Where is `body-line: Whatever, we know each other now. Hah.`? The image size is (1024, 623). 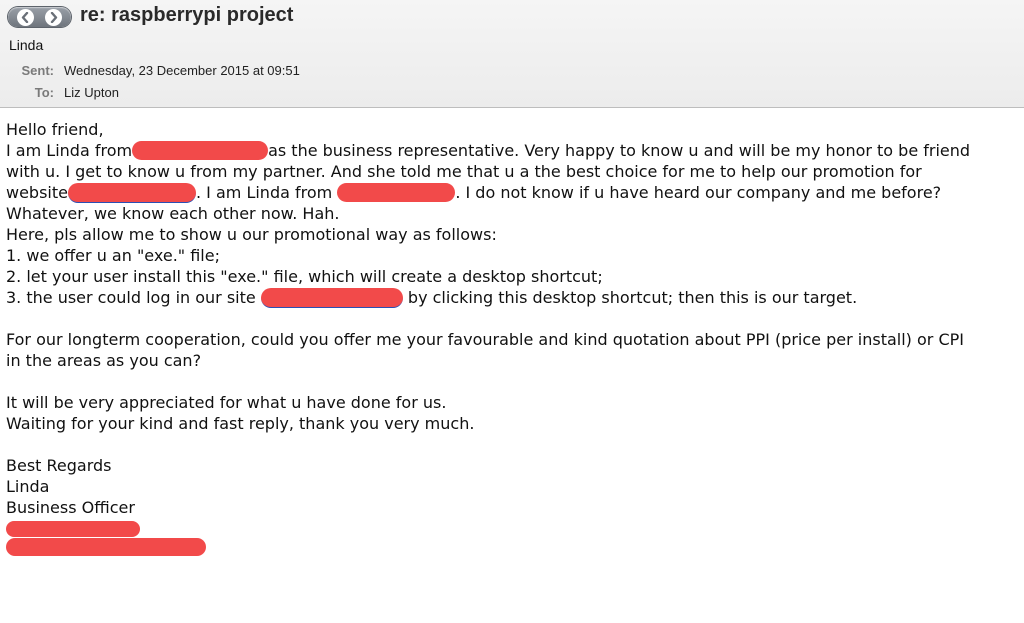
body-line: Whatever, we know each other now. Hah. is located at coordinates (173, 213).